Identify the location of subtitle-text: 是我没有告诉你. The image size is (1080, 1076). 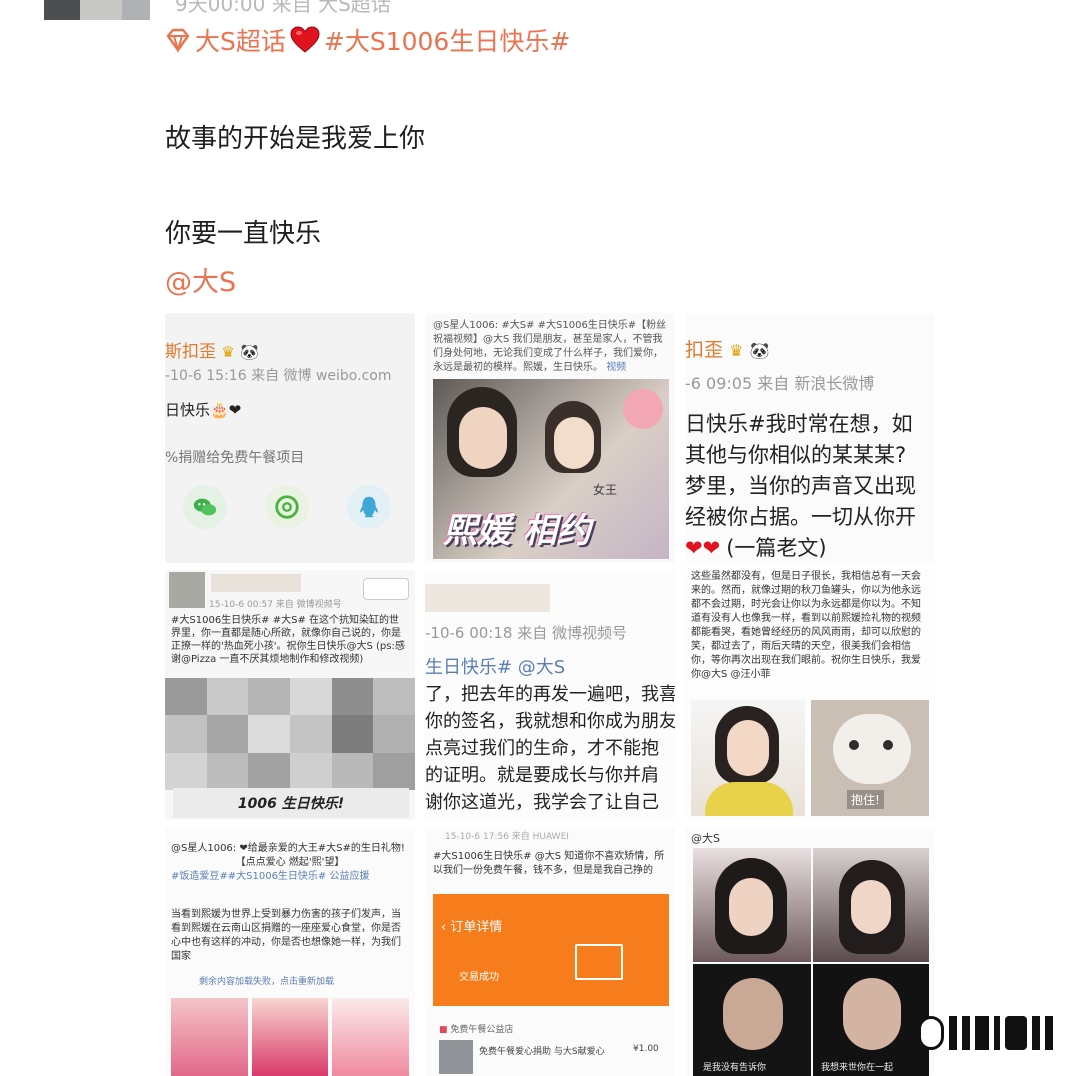
(735, 1068).